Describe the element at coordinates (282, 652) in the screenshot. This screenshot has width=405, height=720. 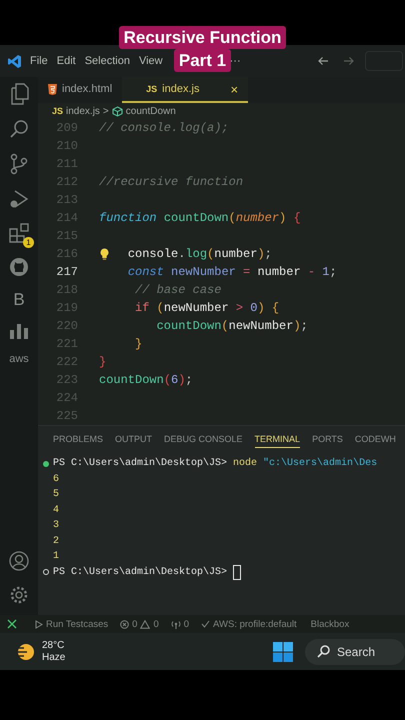
I see `windows-start-icon` at that location.